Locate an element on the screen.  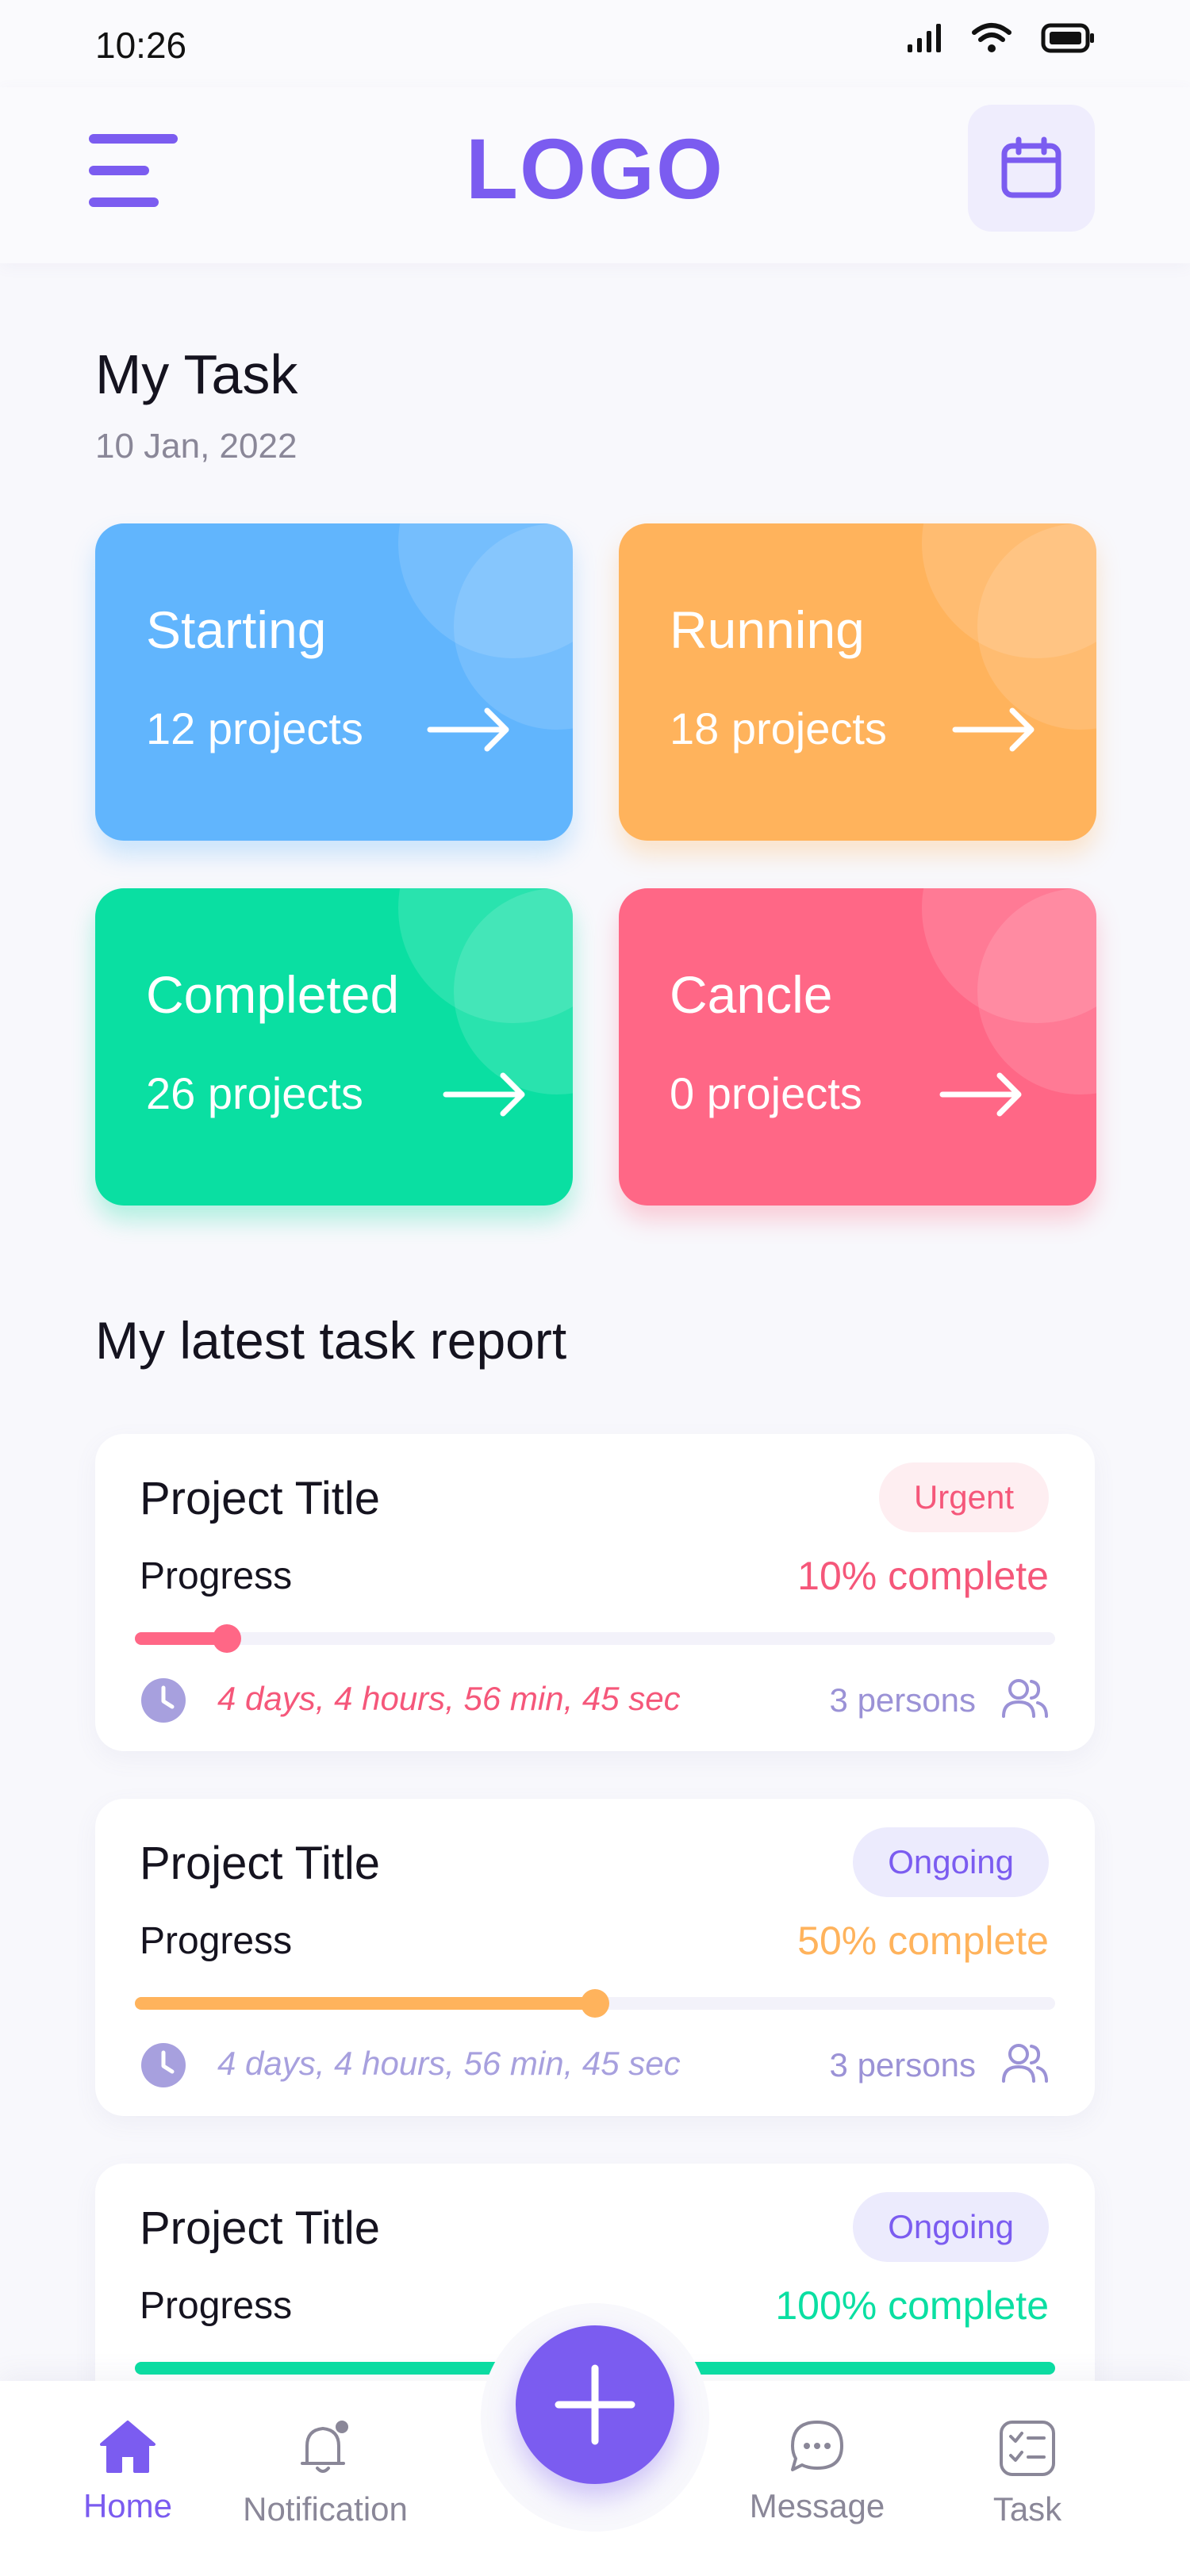
tile-count: 0 projects is located at coordinates (766, 1093).